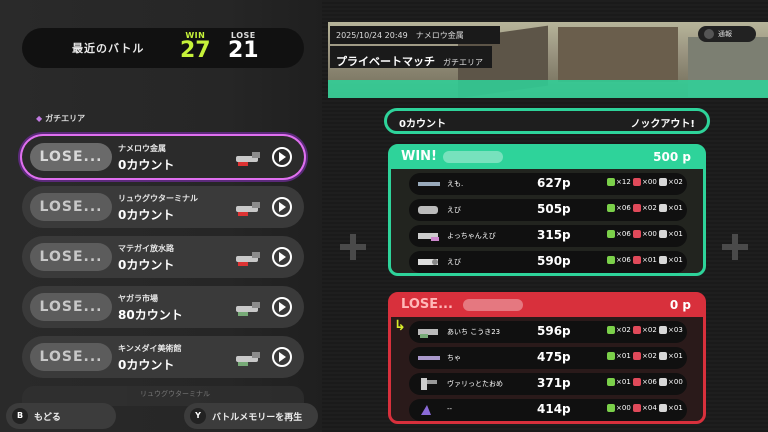 The width and height of the screenshot is (768, 432). I want to click on kill-count: ×01, so click(619, 382).